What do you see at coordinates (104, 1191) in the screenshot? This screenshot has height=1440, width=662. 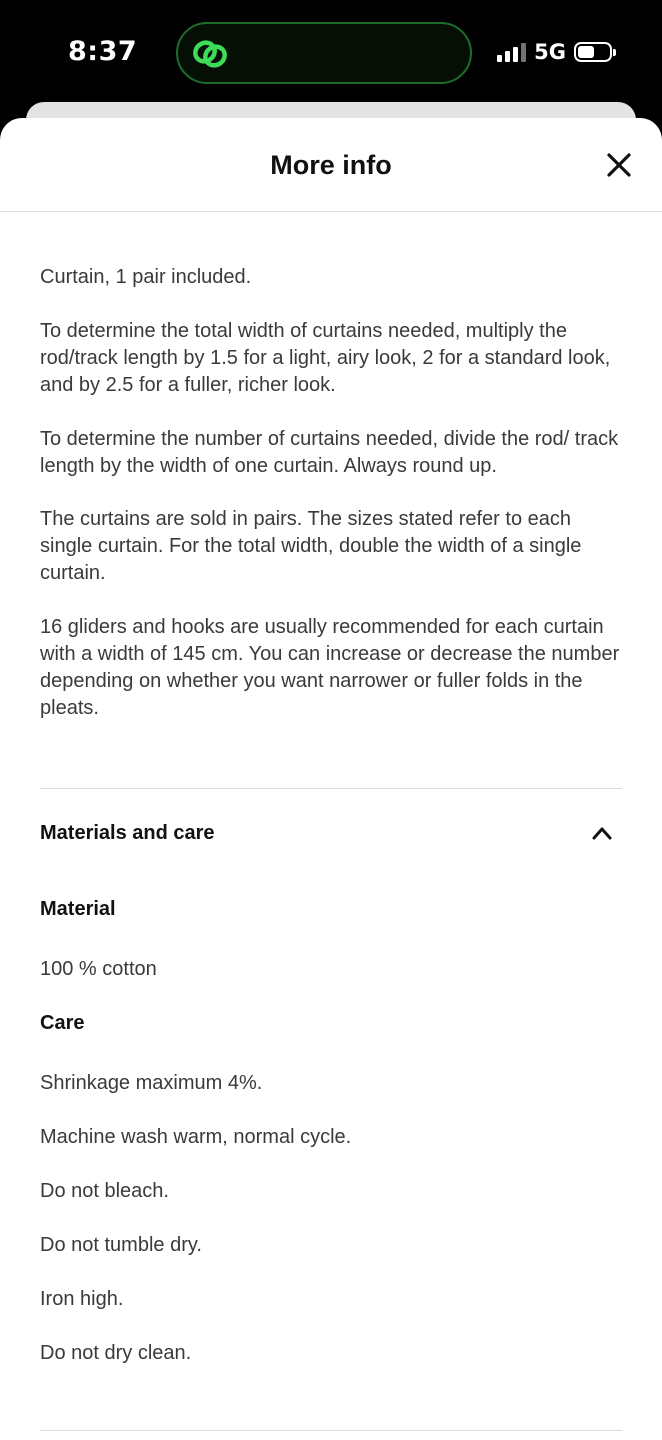 I see `care-item: Do not bleach.` at bounding box center [104, 1191].